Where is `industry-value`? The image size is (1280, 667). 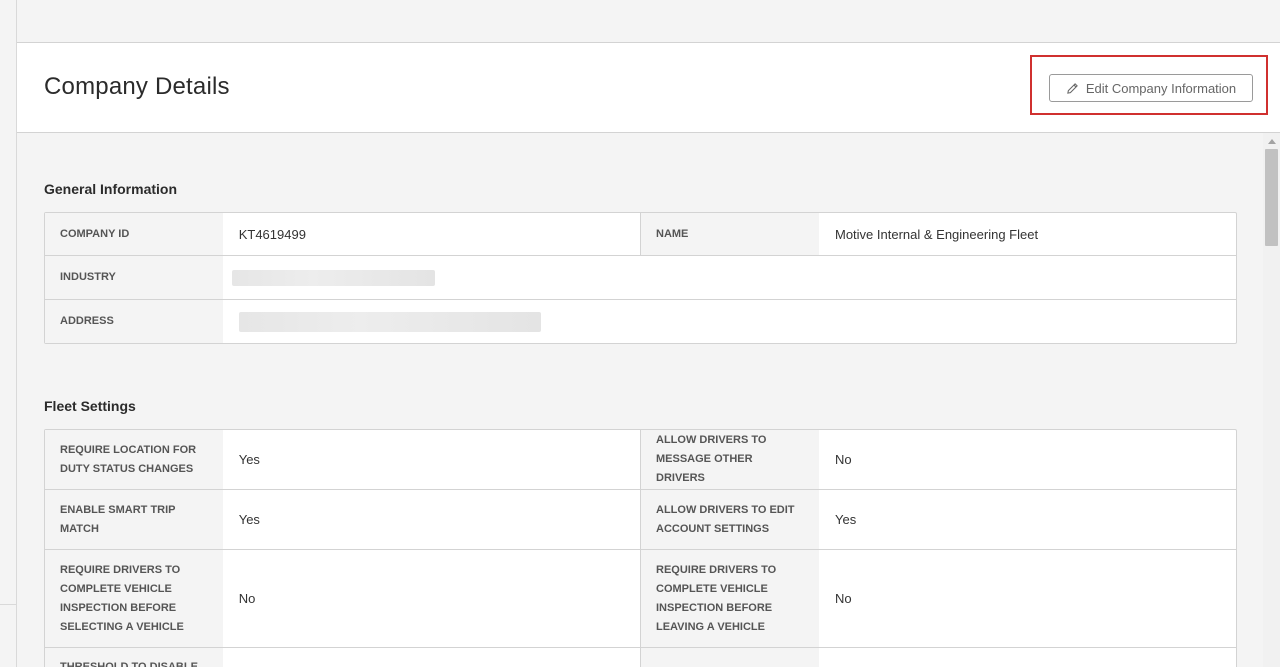
industry-value is located at coordinates (729, 277).